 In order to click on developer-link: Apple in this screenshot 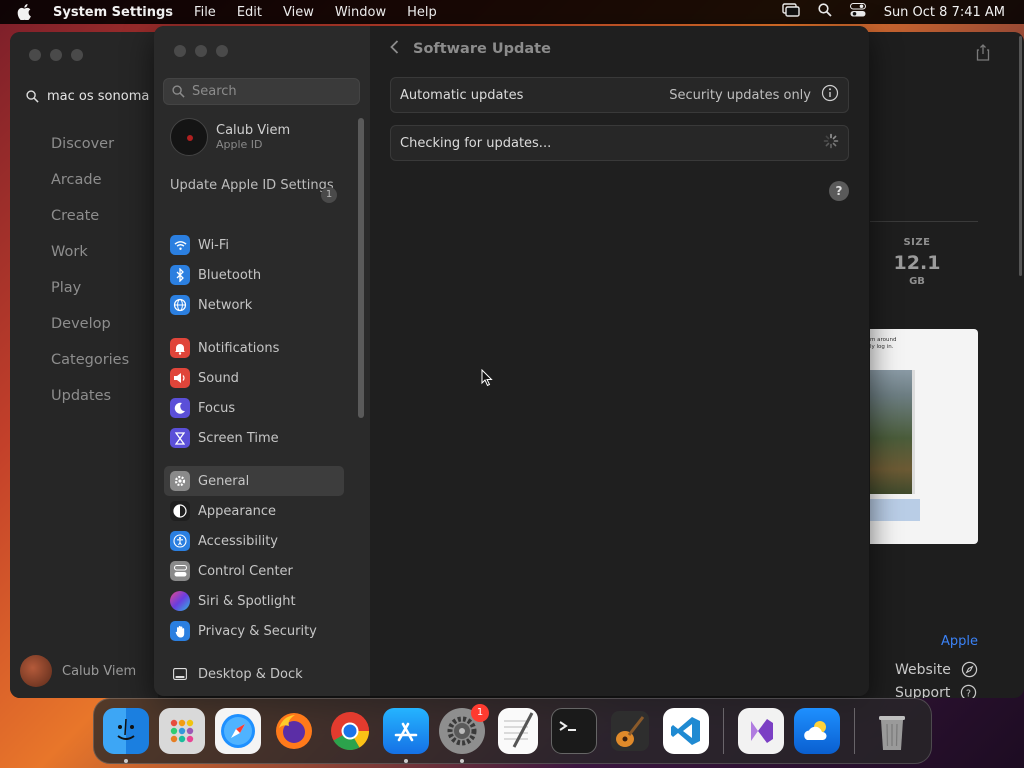, I will do `click(959, 641)`.